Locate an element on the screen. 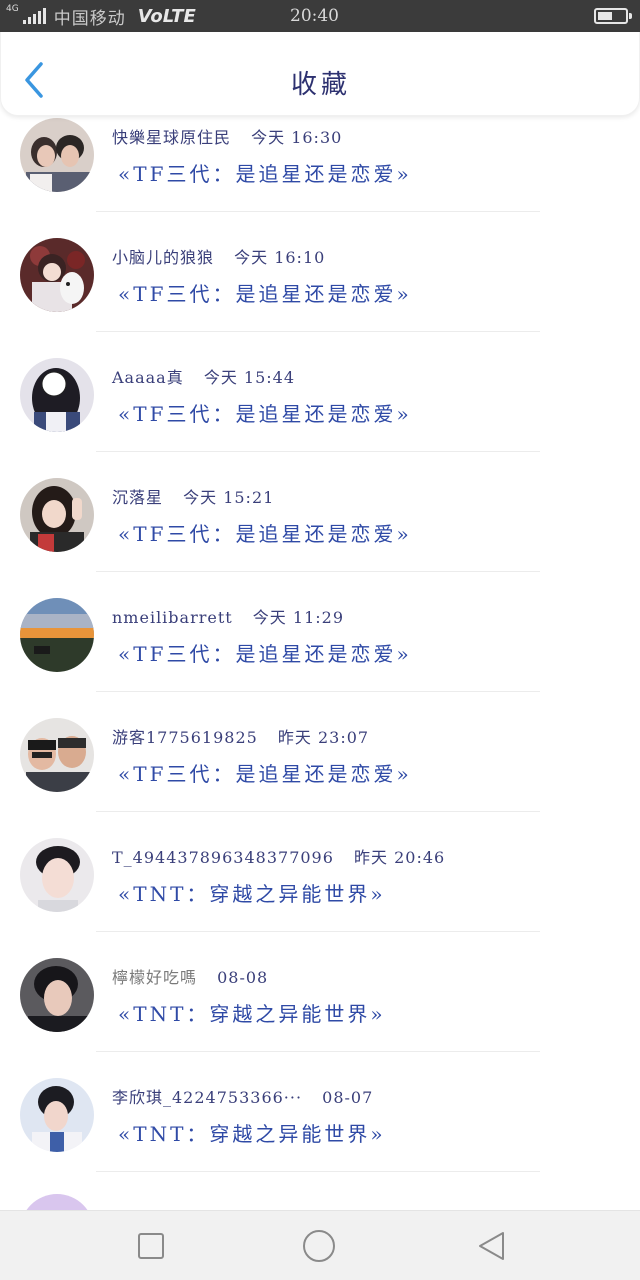 This screenshot has width=640, height=1280. item-meta: T_4944378963483770​96 昨天 20:46 is located at coordinates (278, 856).